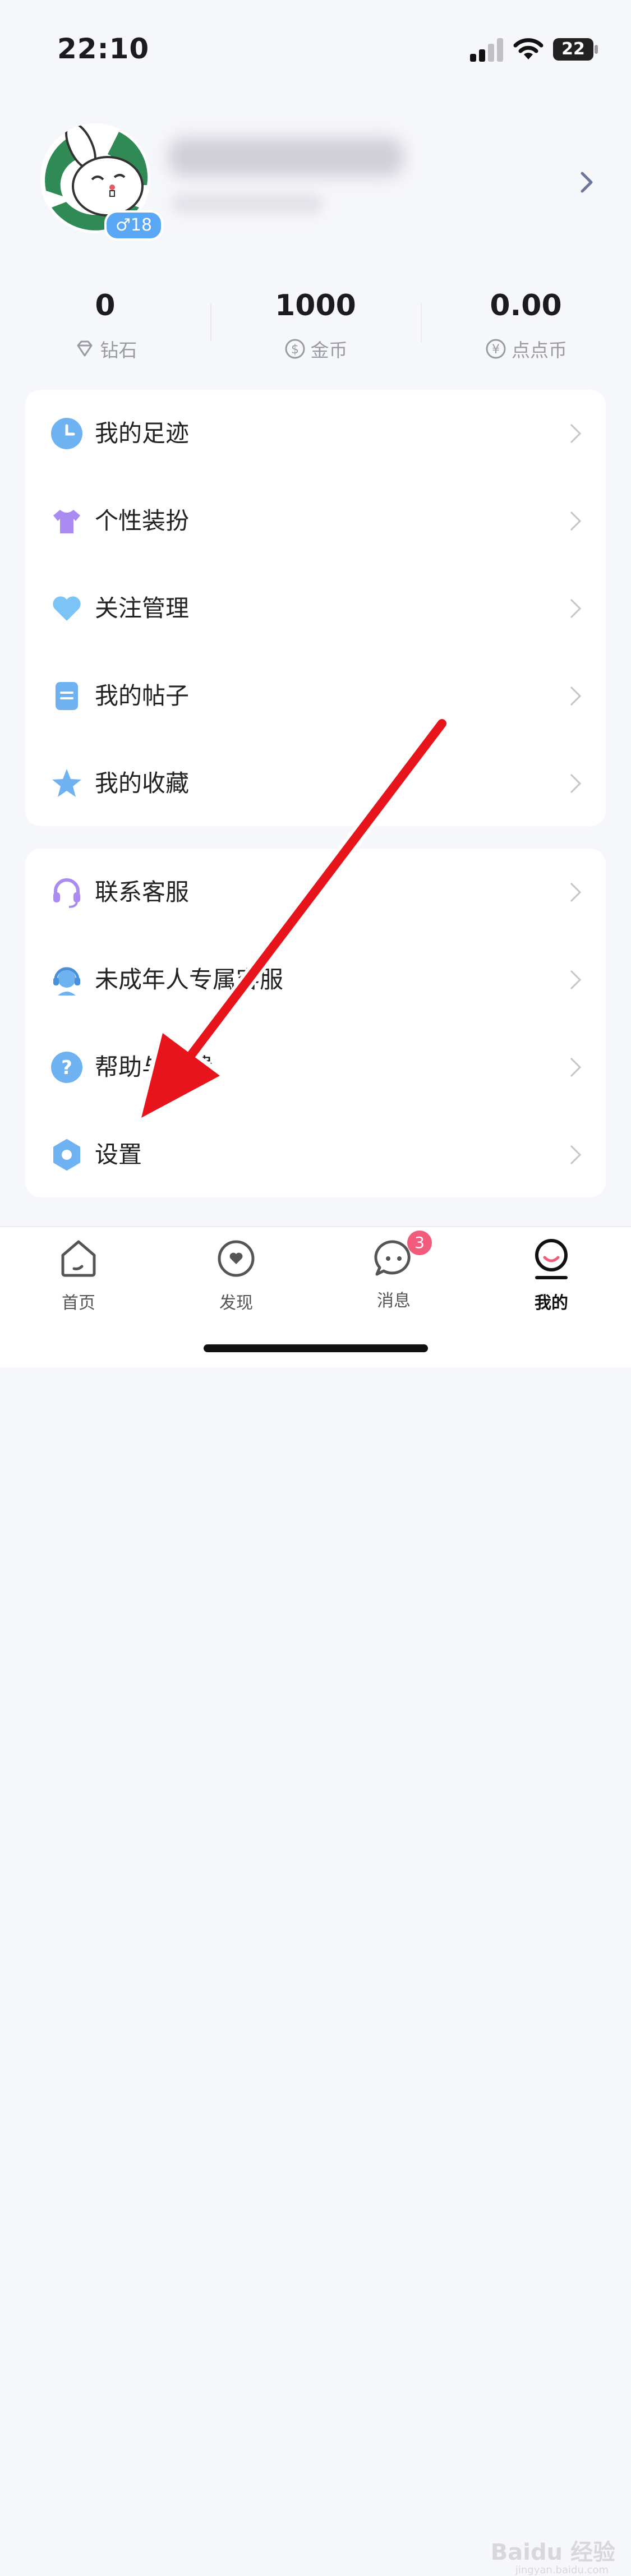  What do you see at coordinates (142, 520) in the screenshot?
I see `menu-item-label: 个性装扮` at bounding box center [142, 520].